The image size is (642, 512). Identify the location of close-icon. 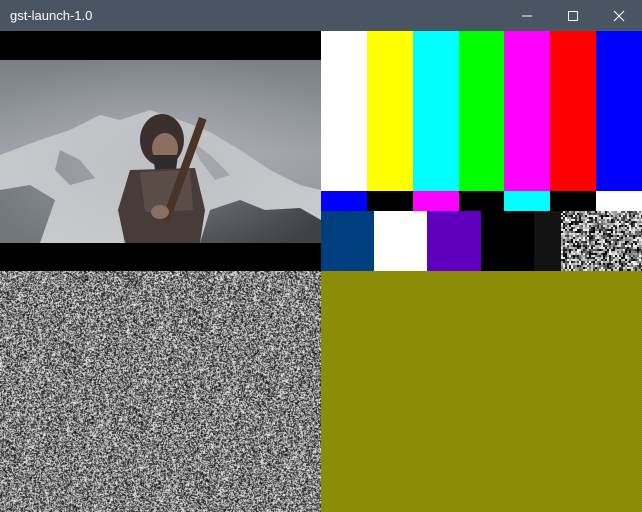
(619, 15).